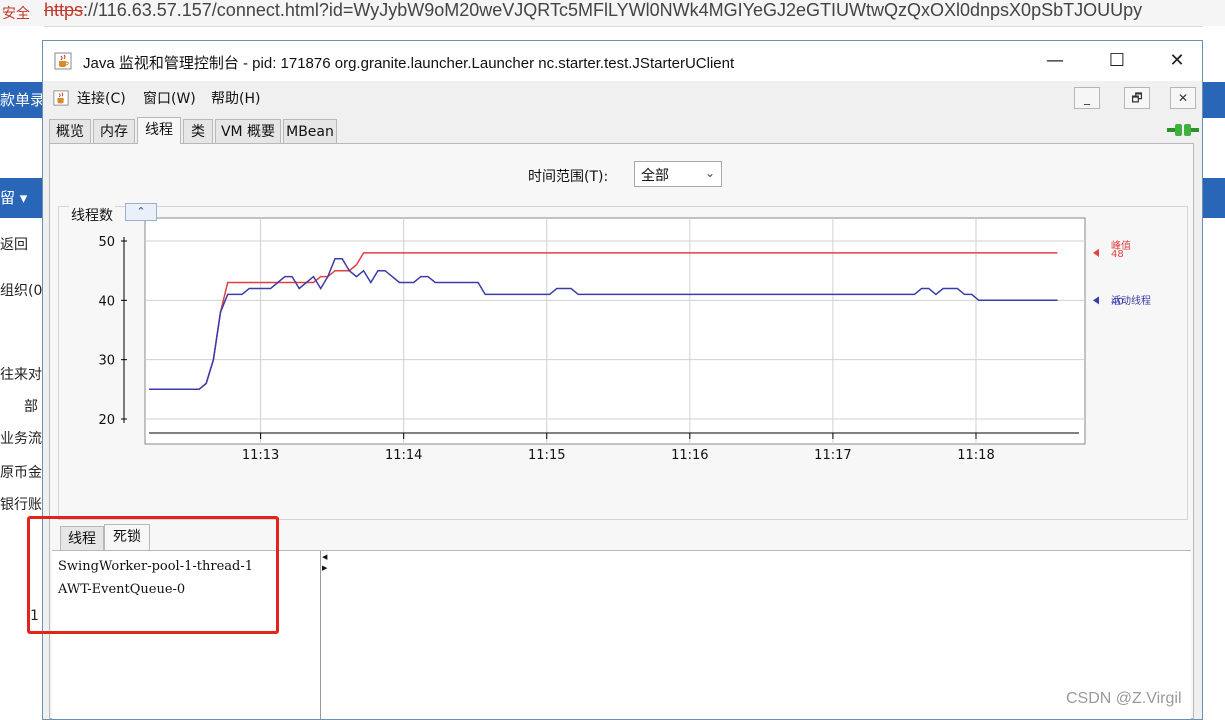  I want to click on chevron-down-icon: ⌄, so click(709, 173).